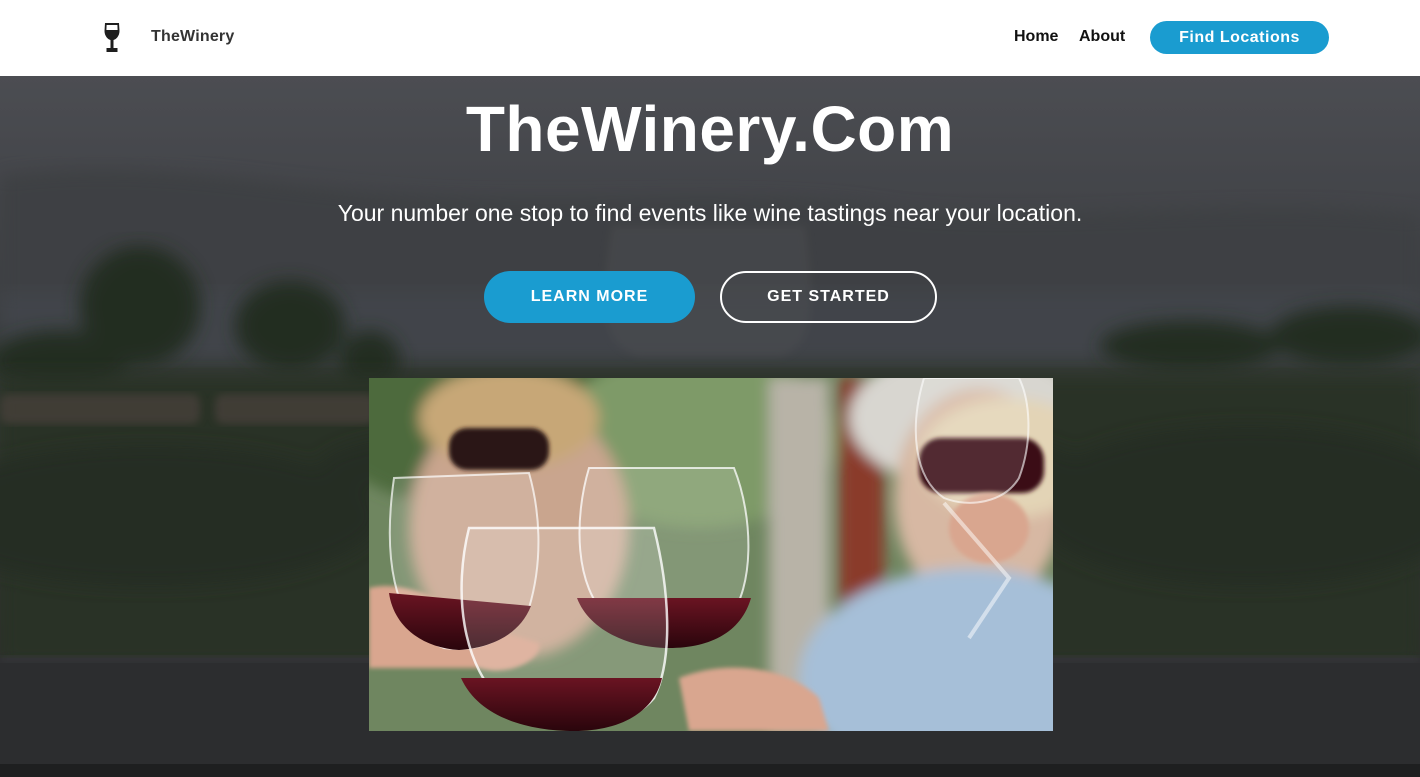 This screenshot has width=1420, height=777. What do you see at coordinates (710, 129) in the screenshot?
I see `page-title: TheWinery.Com` at bounding box center [710, 129].